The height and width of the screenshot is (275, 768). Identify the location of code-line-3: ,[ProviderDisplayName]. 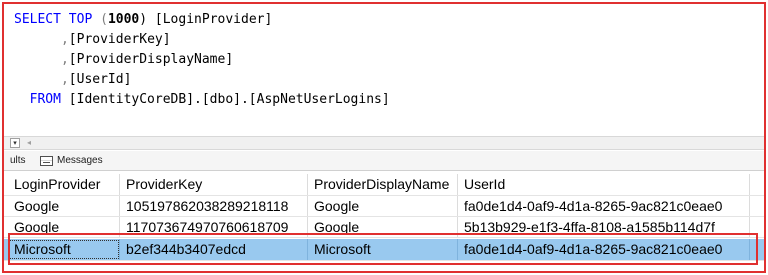
(123, 60).